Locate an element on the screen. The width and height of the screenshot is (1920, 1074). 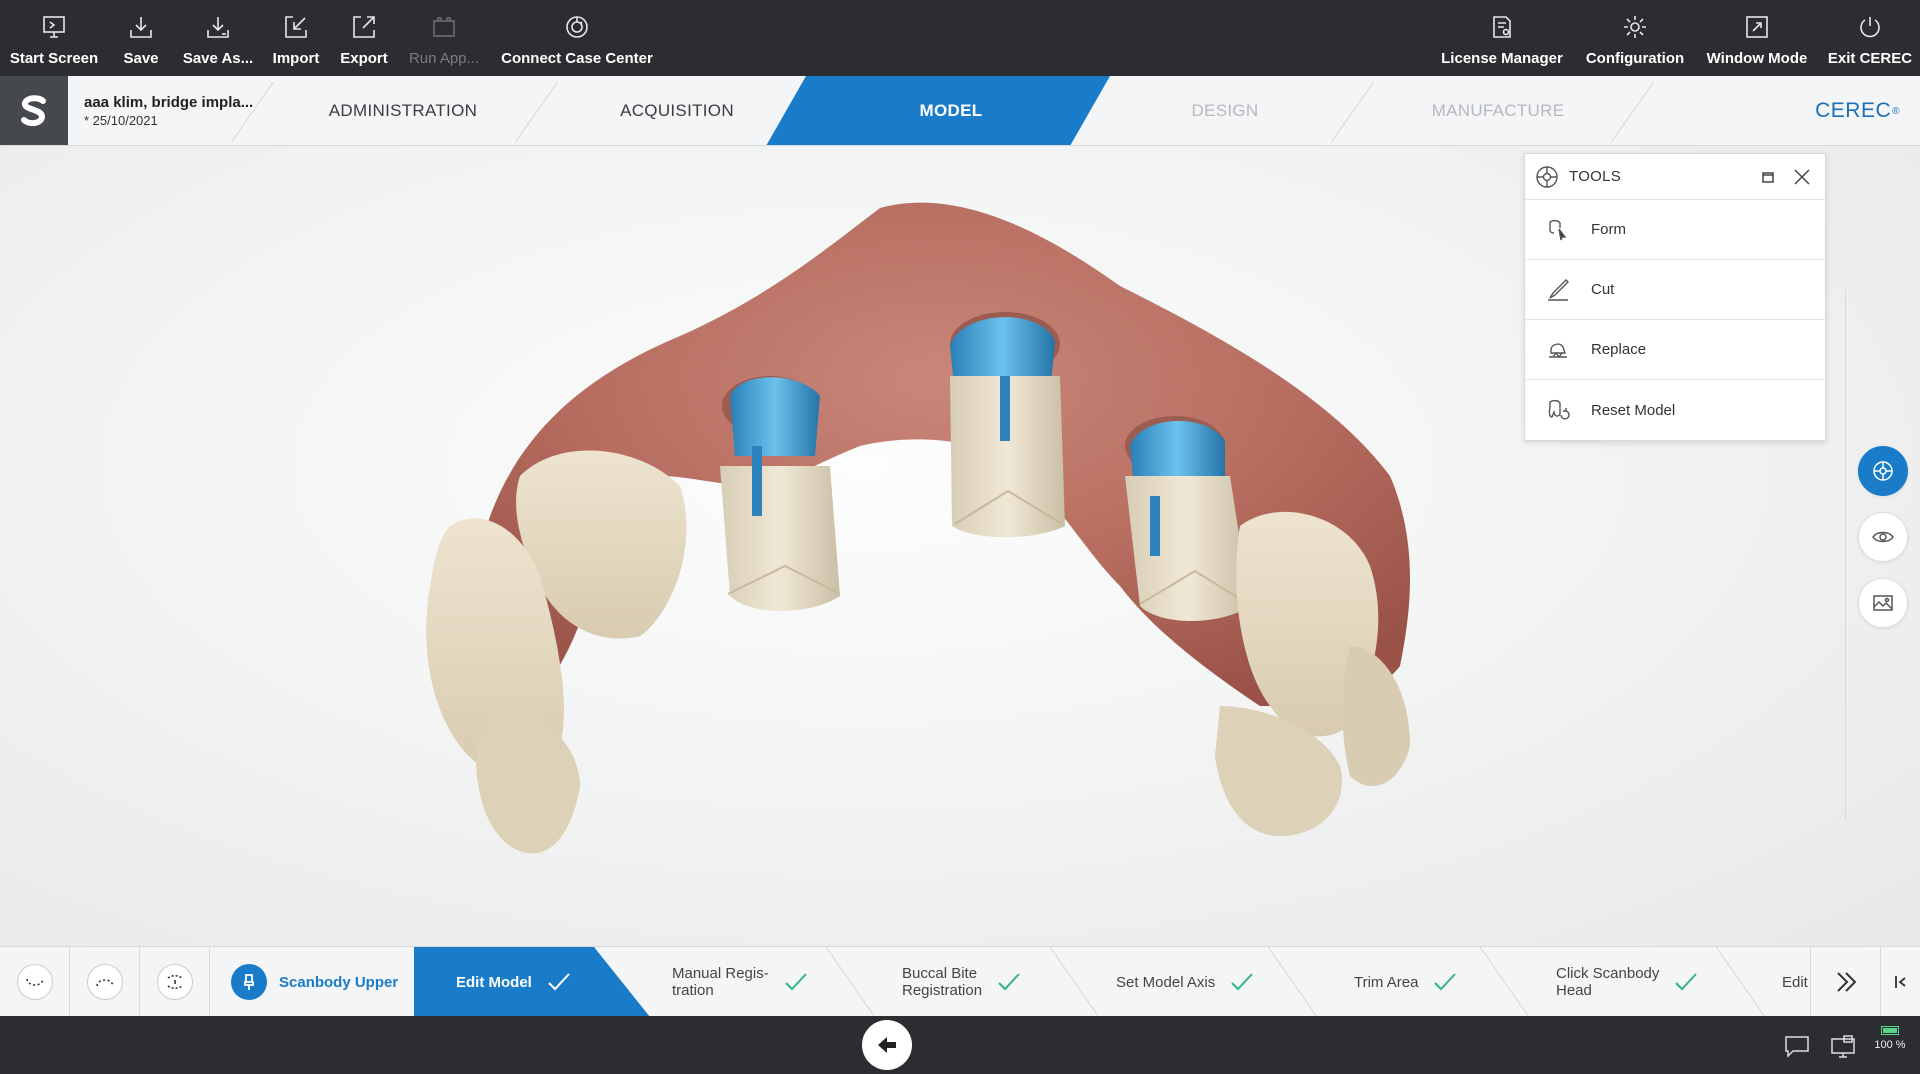
tools-panel-close is located at coordinates (1802, 177).